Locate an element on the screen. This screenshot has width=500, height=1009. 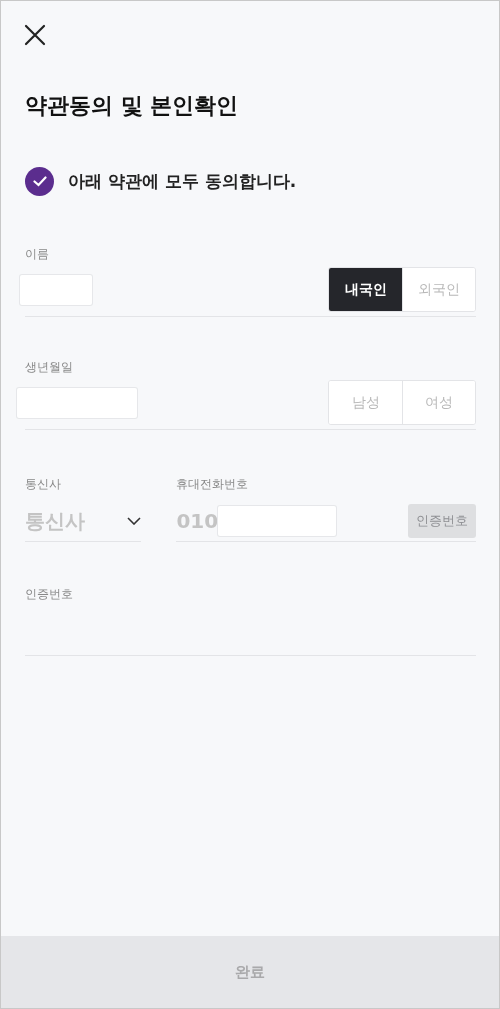
phone-field is located at coordinates (277, 521).